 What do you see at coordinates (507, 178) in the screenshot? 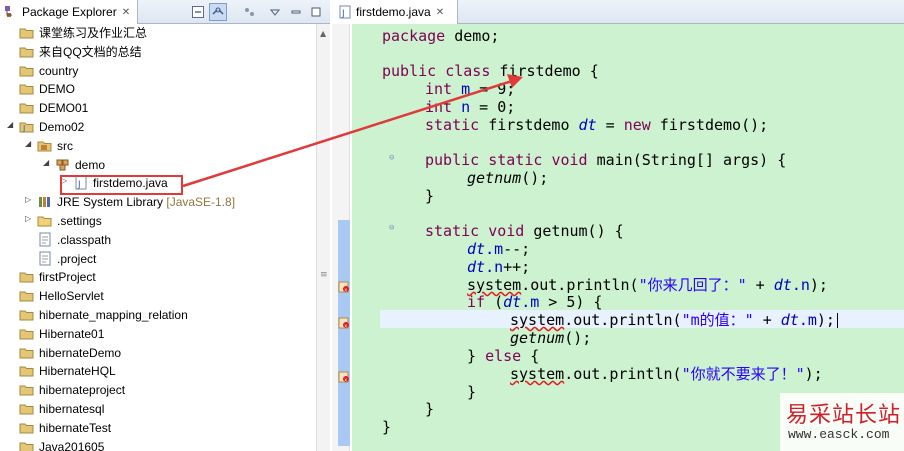
I see `code-line: getnum();` at bounding box center [507, 178].